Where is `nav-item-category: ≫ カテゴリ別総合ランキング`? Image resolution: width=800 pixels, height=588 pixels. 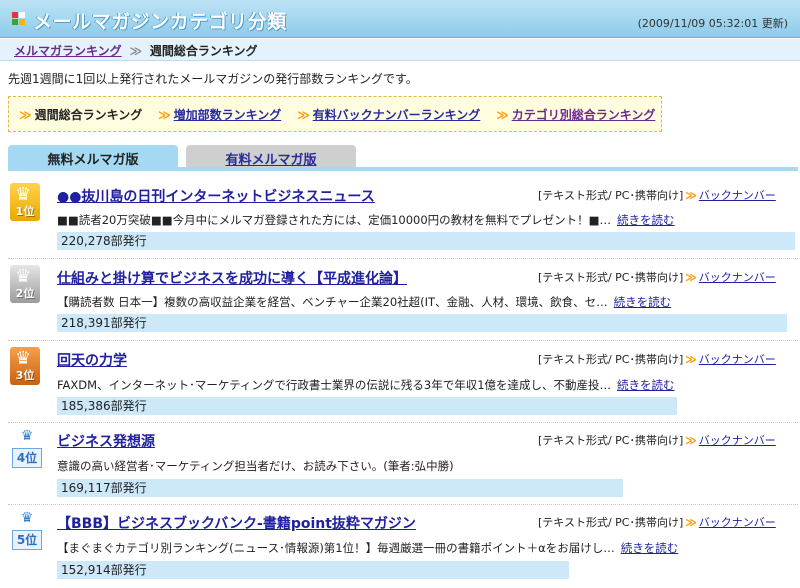 nav-item-category: ≫ カテゴリ別総合ランキング is located at coordinates (575, 115).